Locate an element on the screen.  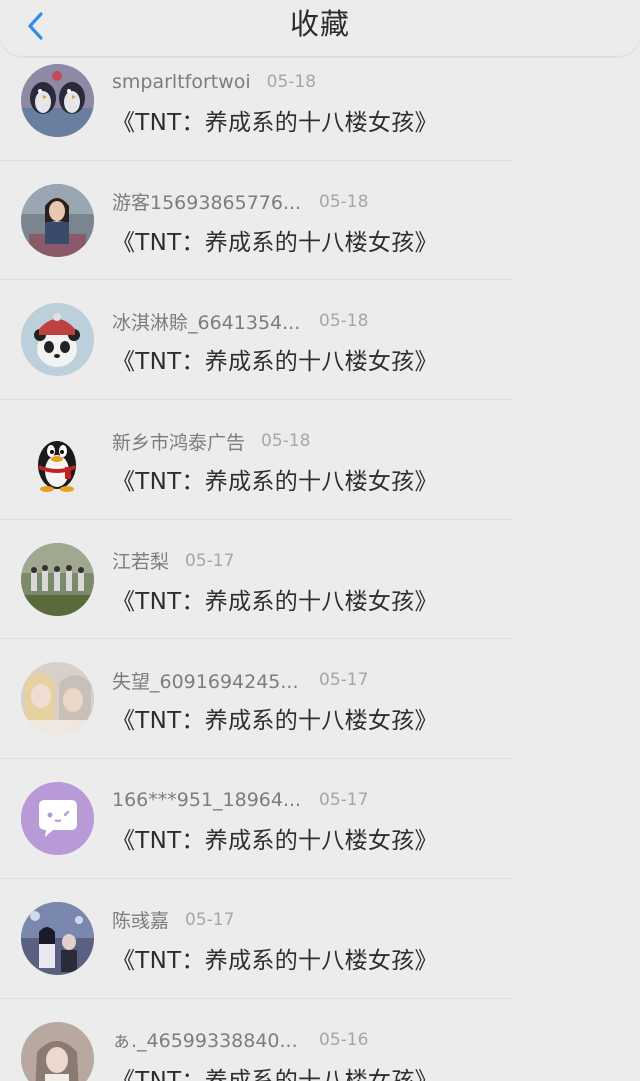
couple-avatar-image is located at coordinates (57, 938).